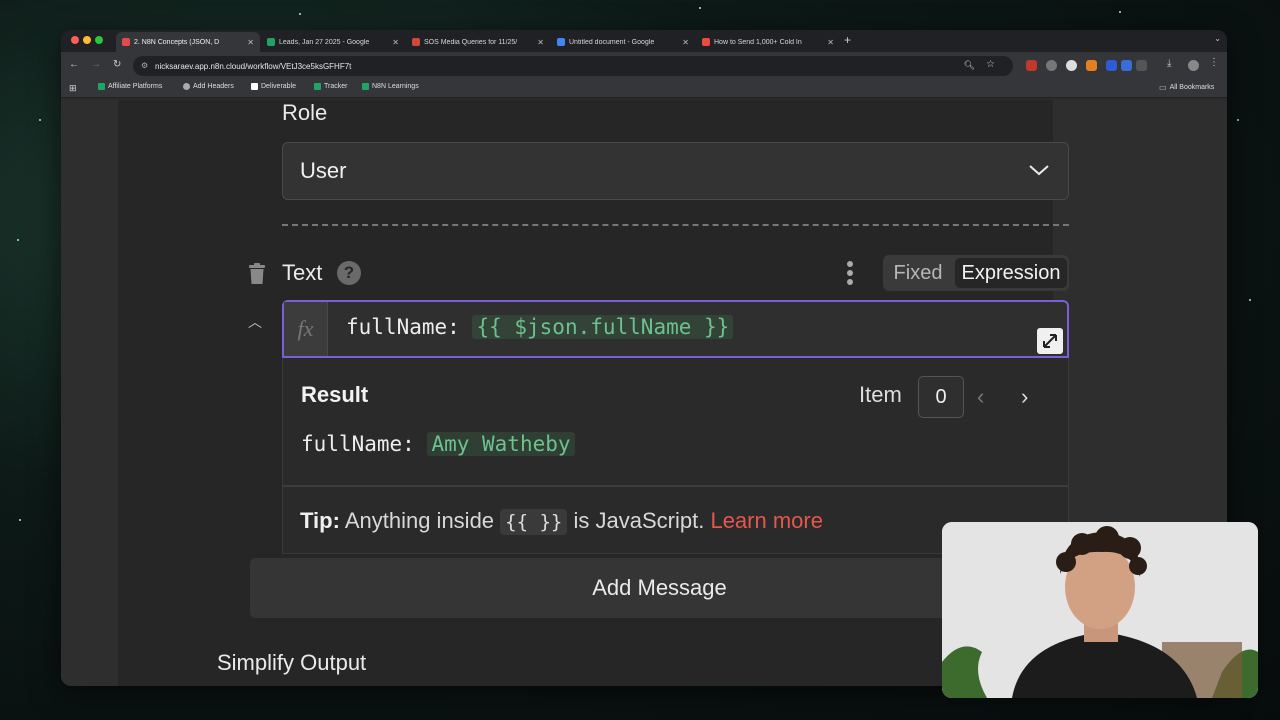 The image size is (1280, 720). What do you see at coordinates (87, 40) in the screenshot?
I see `minimize-window-button` at bounding box center [87, 40].